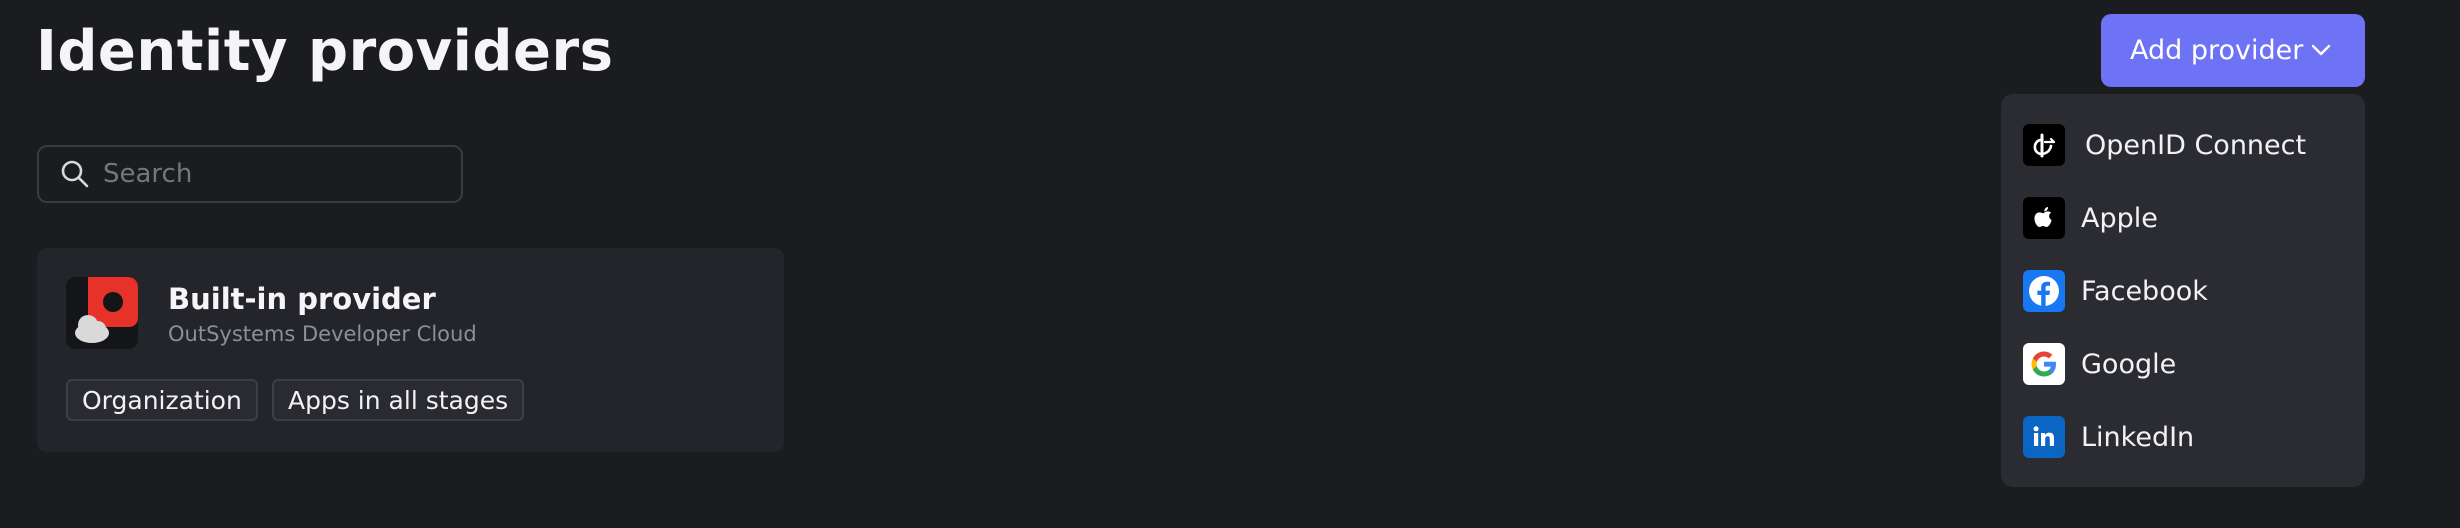 This screenshot has height=528, width=2460. I want to click on add-provider-button: Add provider, so click(2233, 50).